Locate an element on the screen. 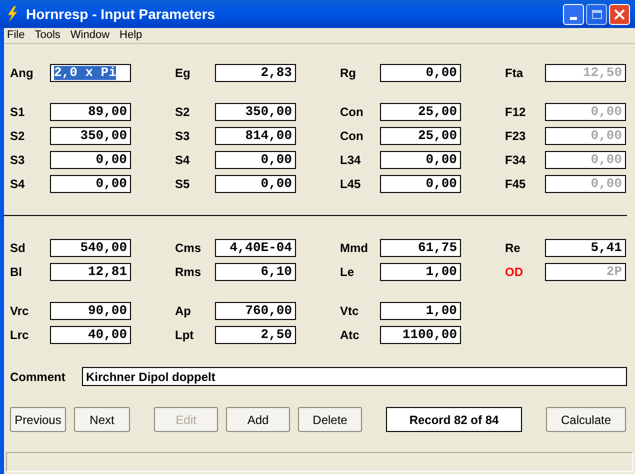 The image size is (635, 474). menu-item: Help is located at coordinates (131, 35).